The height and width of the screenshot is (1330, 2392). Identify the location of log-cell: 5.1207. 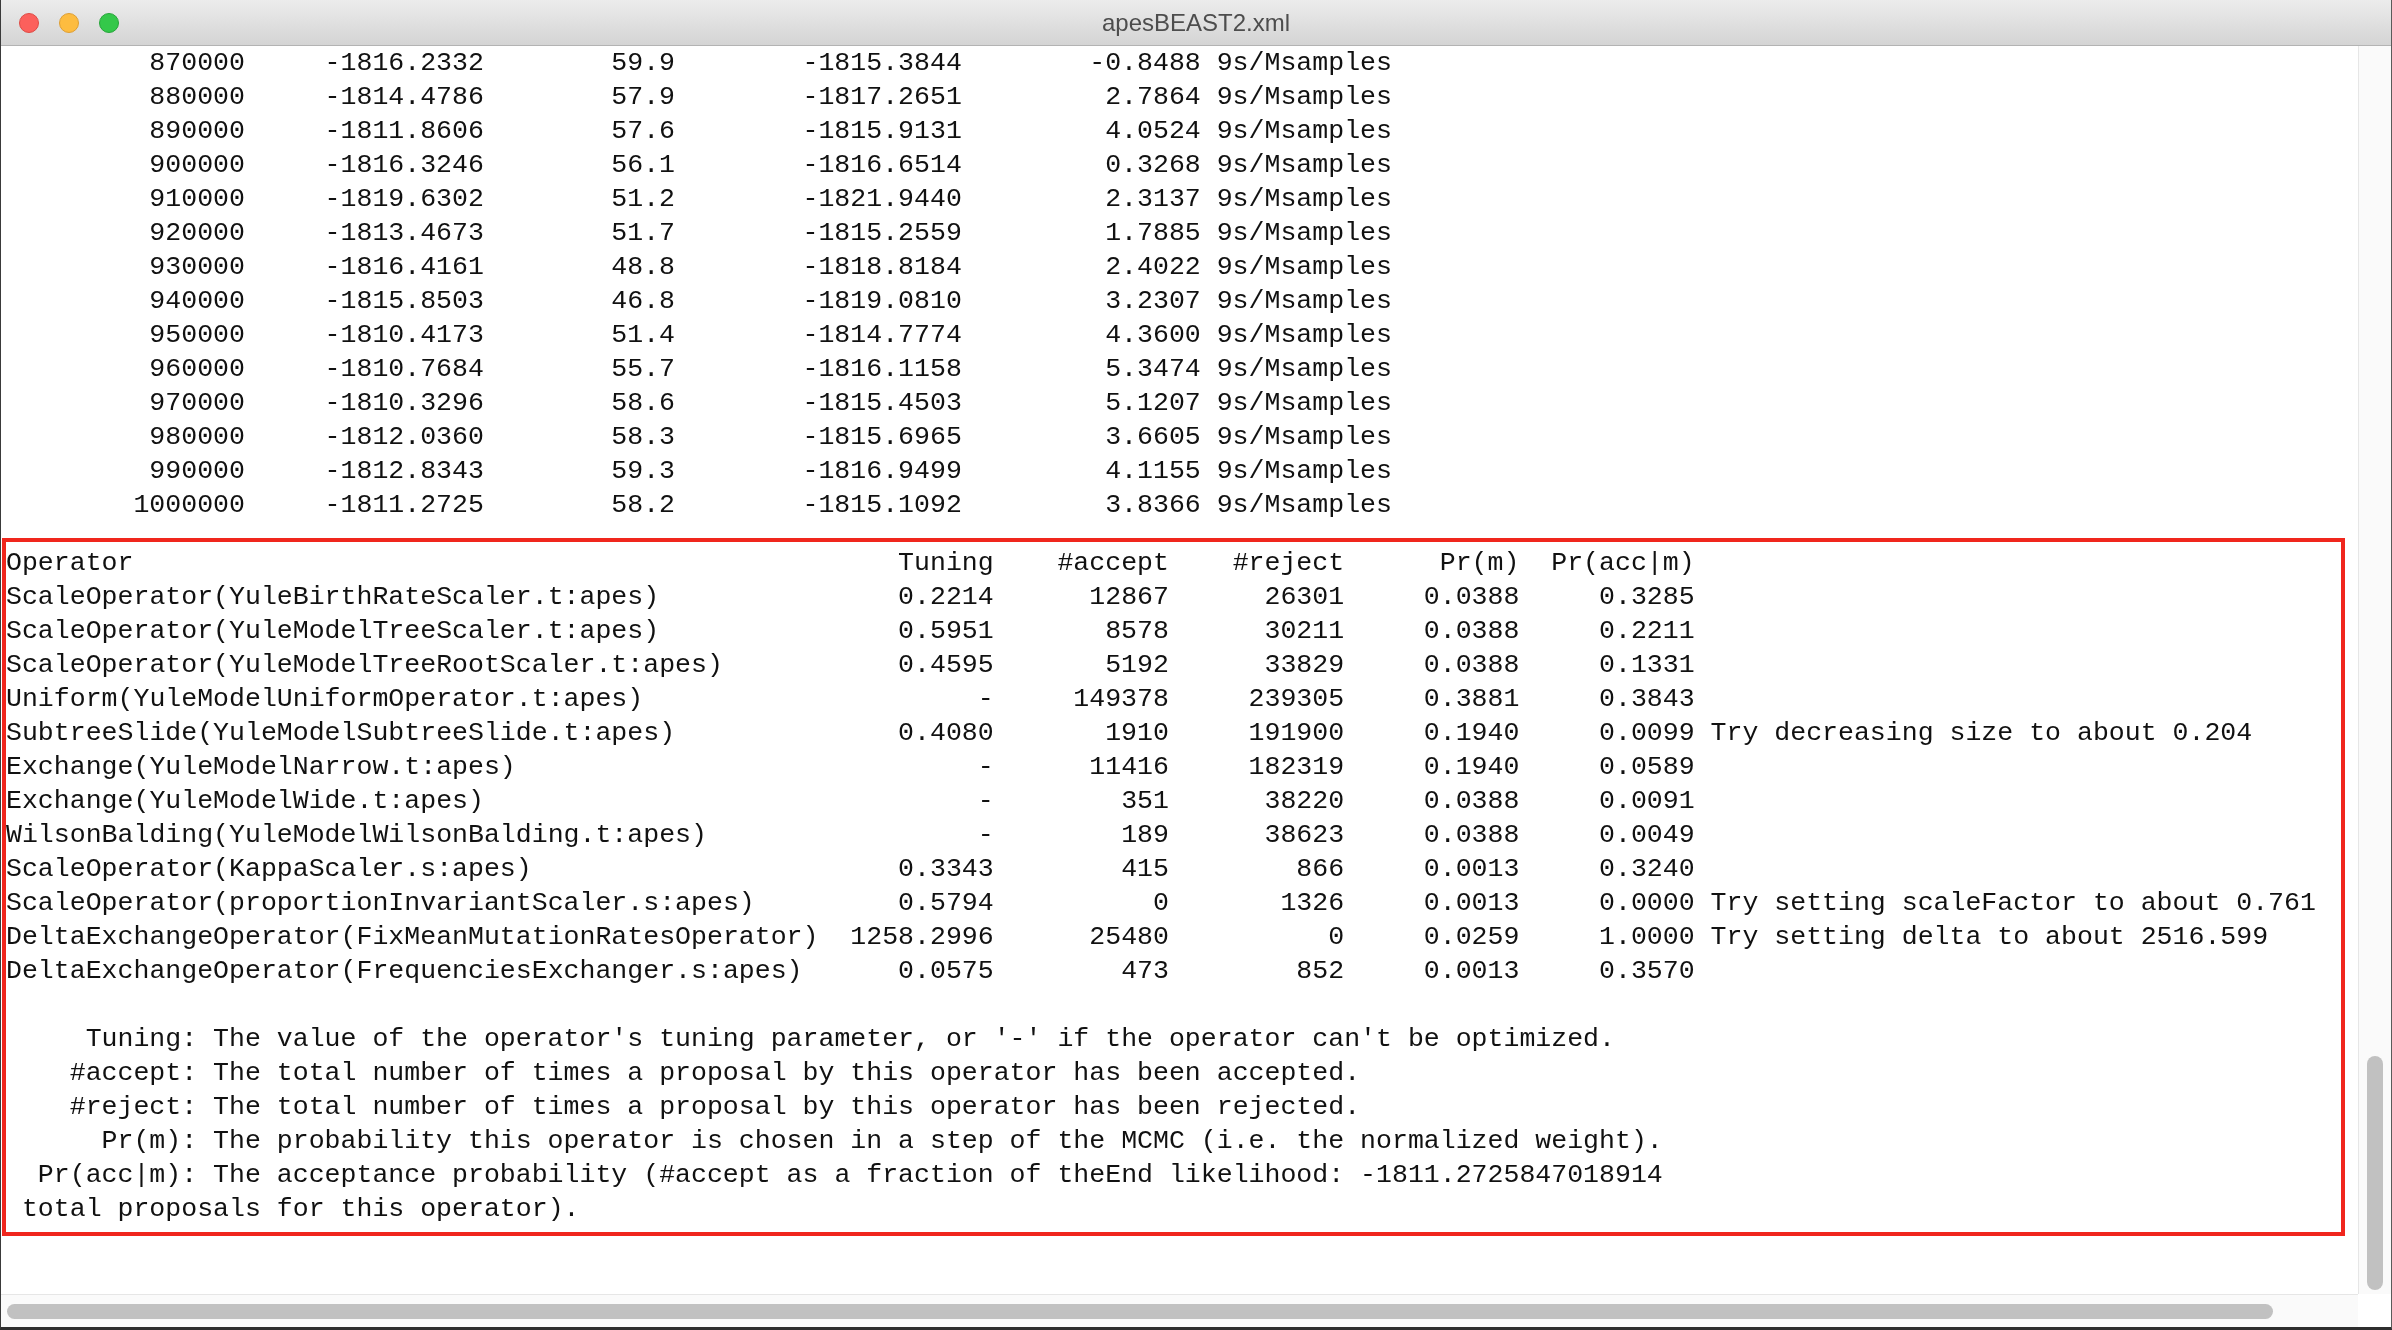
(1153, 403).